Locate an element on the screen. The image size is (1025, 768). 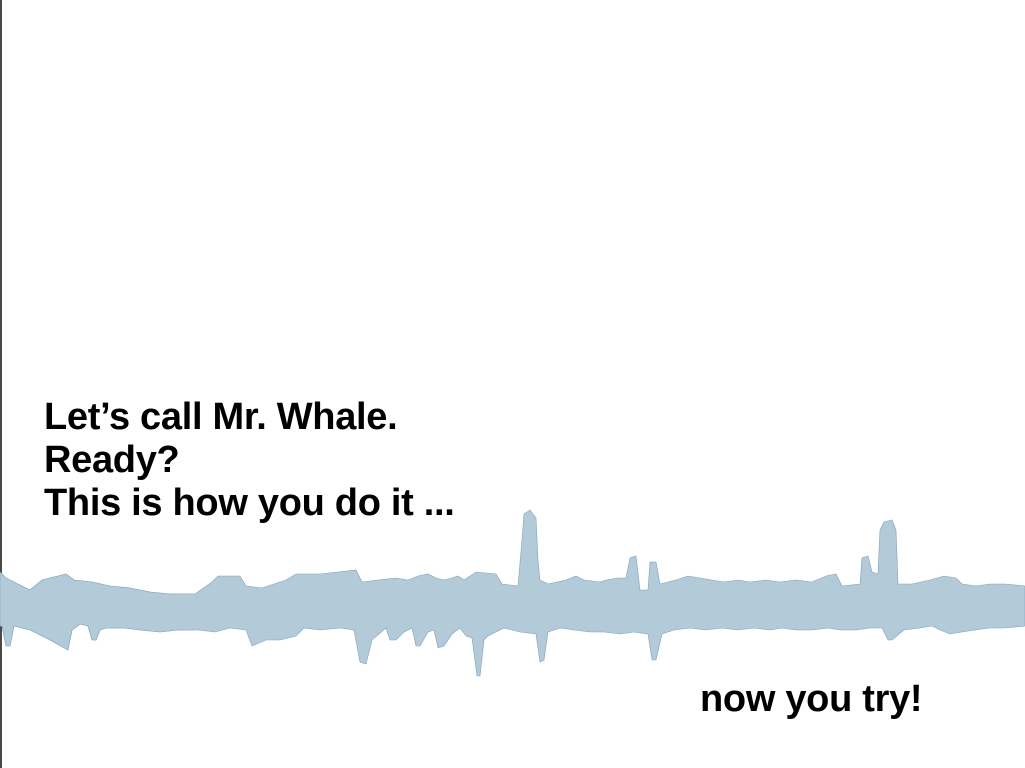
instruction-line-2: Ready? is located at coordinates (112, 460).